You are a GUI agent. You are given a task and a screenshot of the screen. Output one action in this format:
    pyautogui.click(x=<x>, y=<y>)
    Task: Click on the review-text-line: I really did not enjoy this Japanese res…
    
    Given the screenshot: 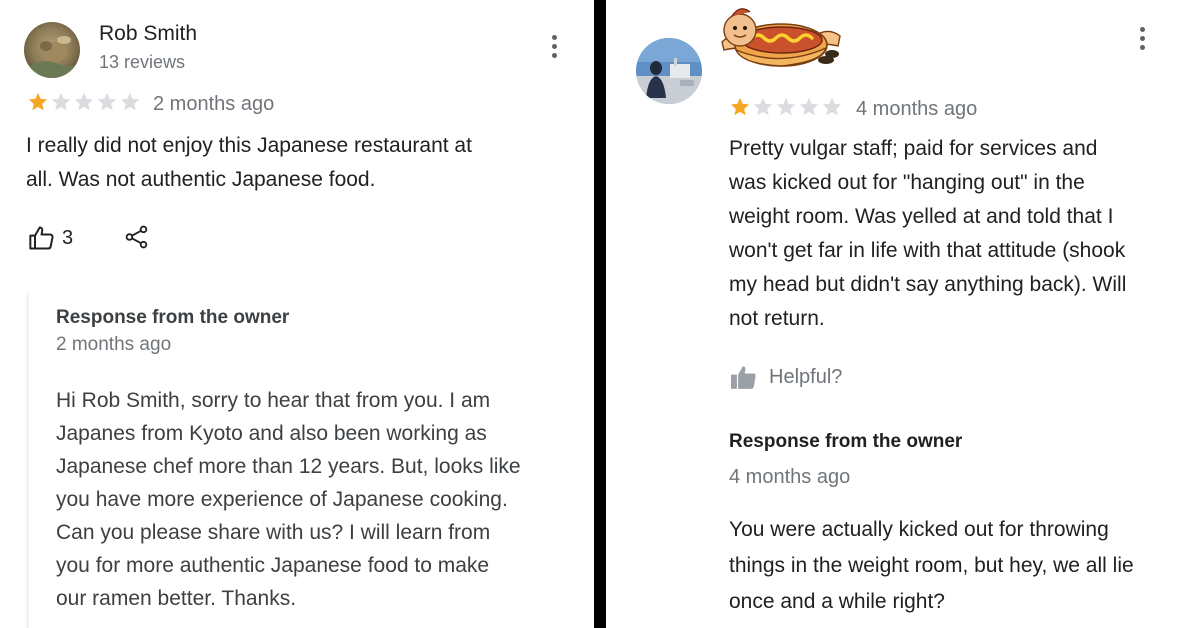 What is the action you would take?
    pyautogui.click(x=249, y=145)
    